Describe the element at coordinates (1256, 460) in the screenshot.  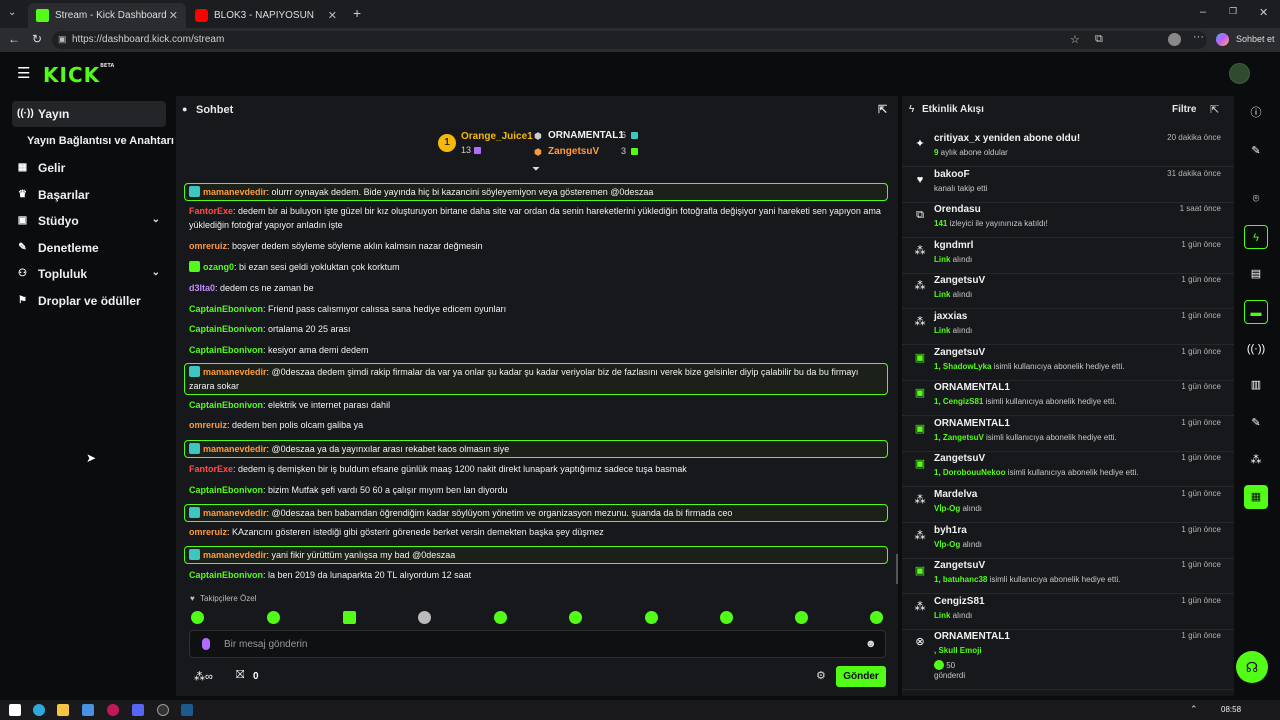
I see `channel-points-icon: ⁂` at that location.